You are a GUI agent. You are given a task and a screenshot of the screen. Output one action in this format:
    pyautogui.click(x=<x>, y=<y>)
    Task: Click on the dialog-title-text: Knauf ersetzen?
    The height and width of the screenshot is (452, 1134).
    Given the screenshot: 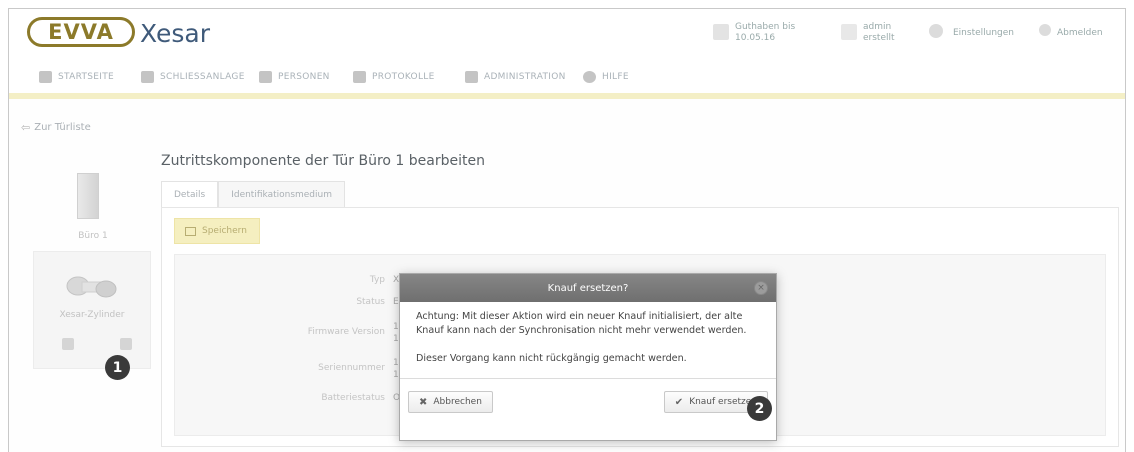 What is the action you would take?
    pyautogui.click(x=588, y=288)
    